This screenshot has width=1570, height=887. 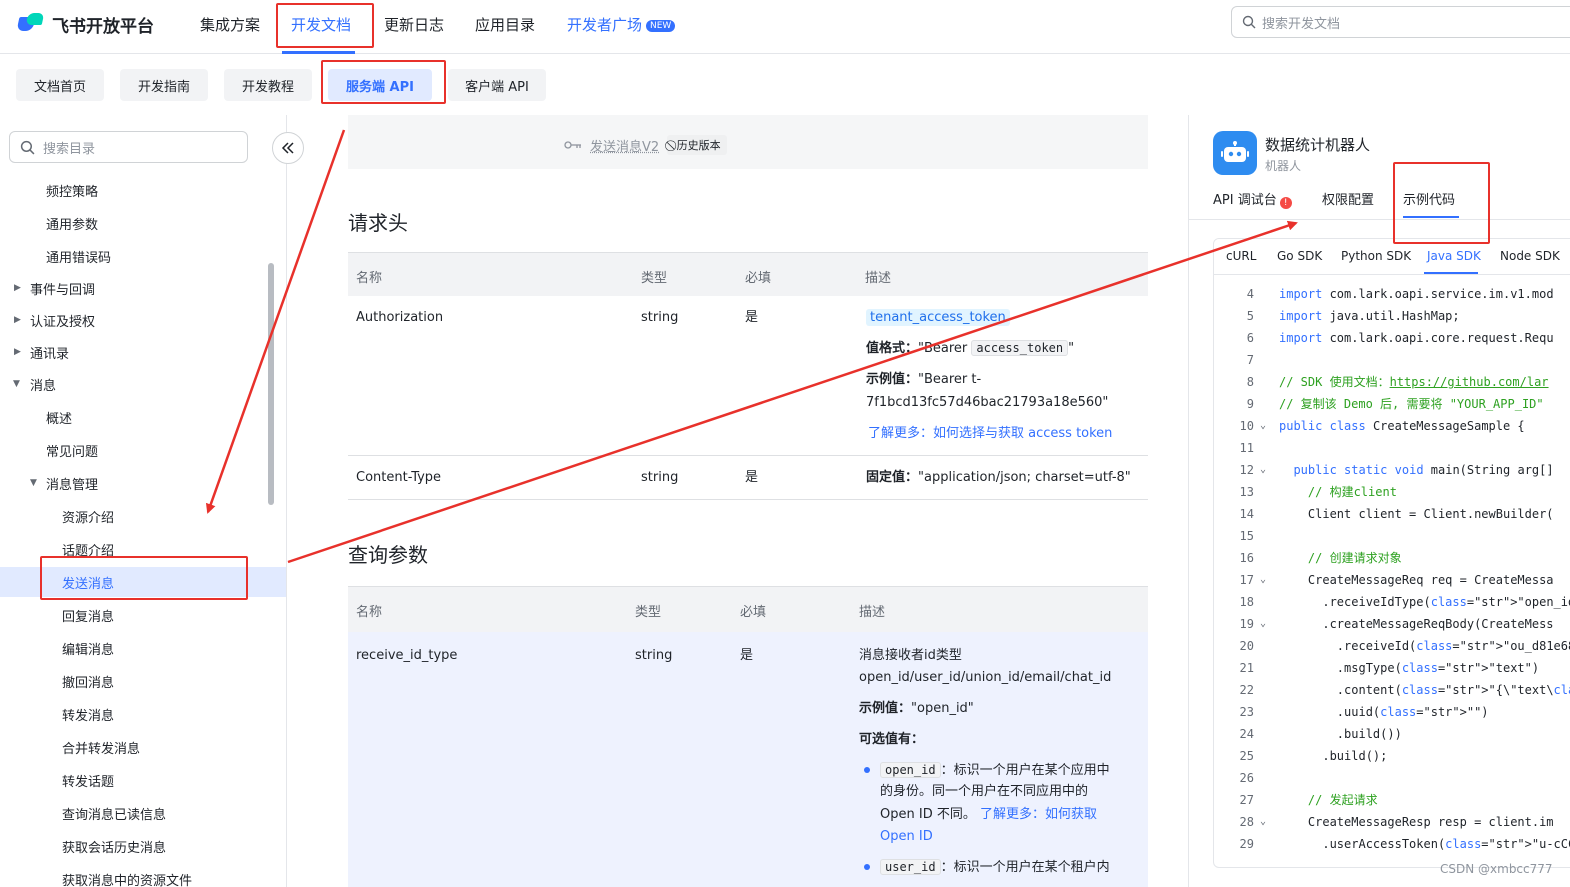 I want to click on tab-doc-home: 文档首页, so click(x=60, y=85).